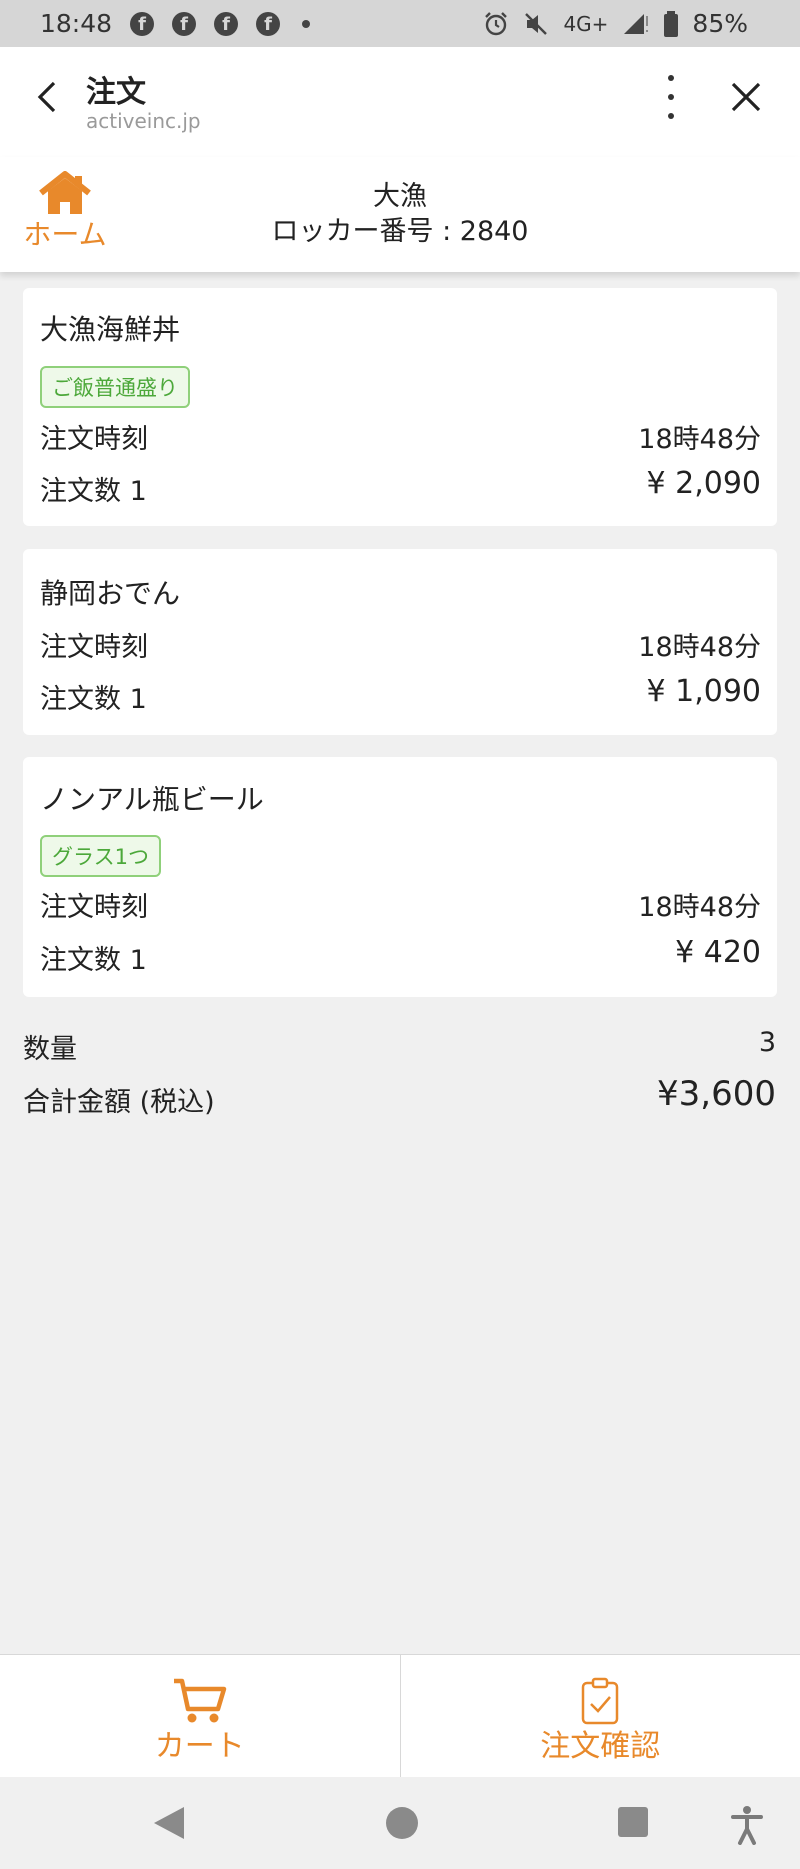 The height and width of the screenshot is (1869, 800). What do you see at coordinates (199, 1746) in the screenshot?
I see `cart-label: カート` at bounding box center [199, 1746].